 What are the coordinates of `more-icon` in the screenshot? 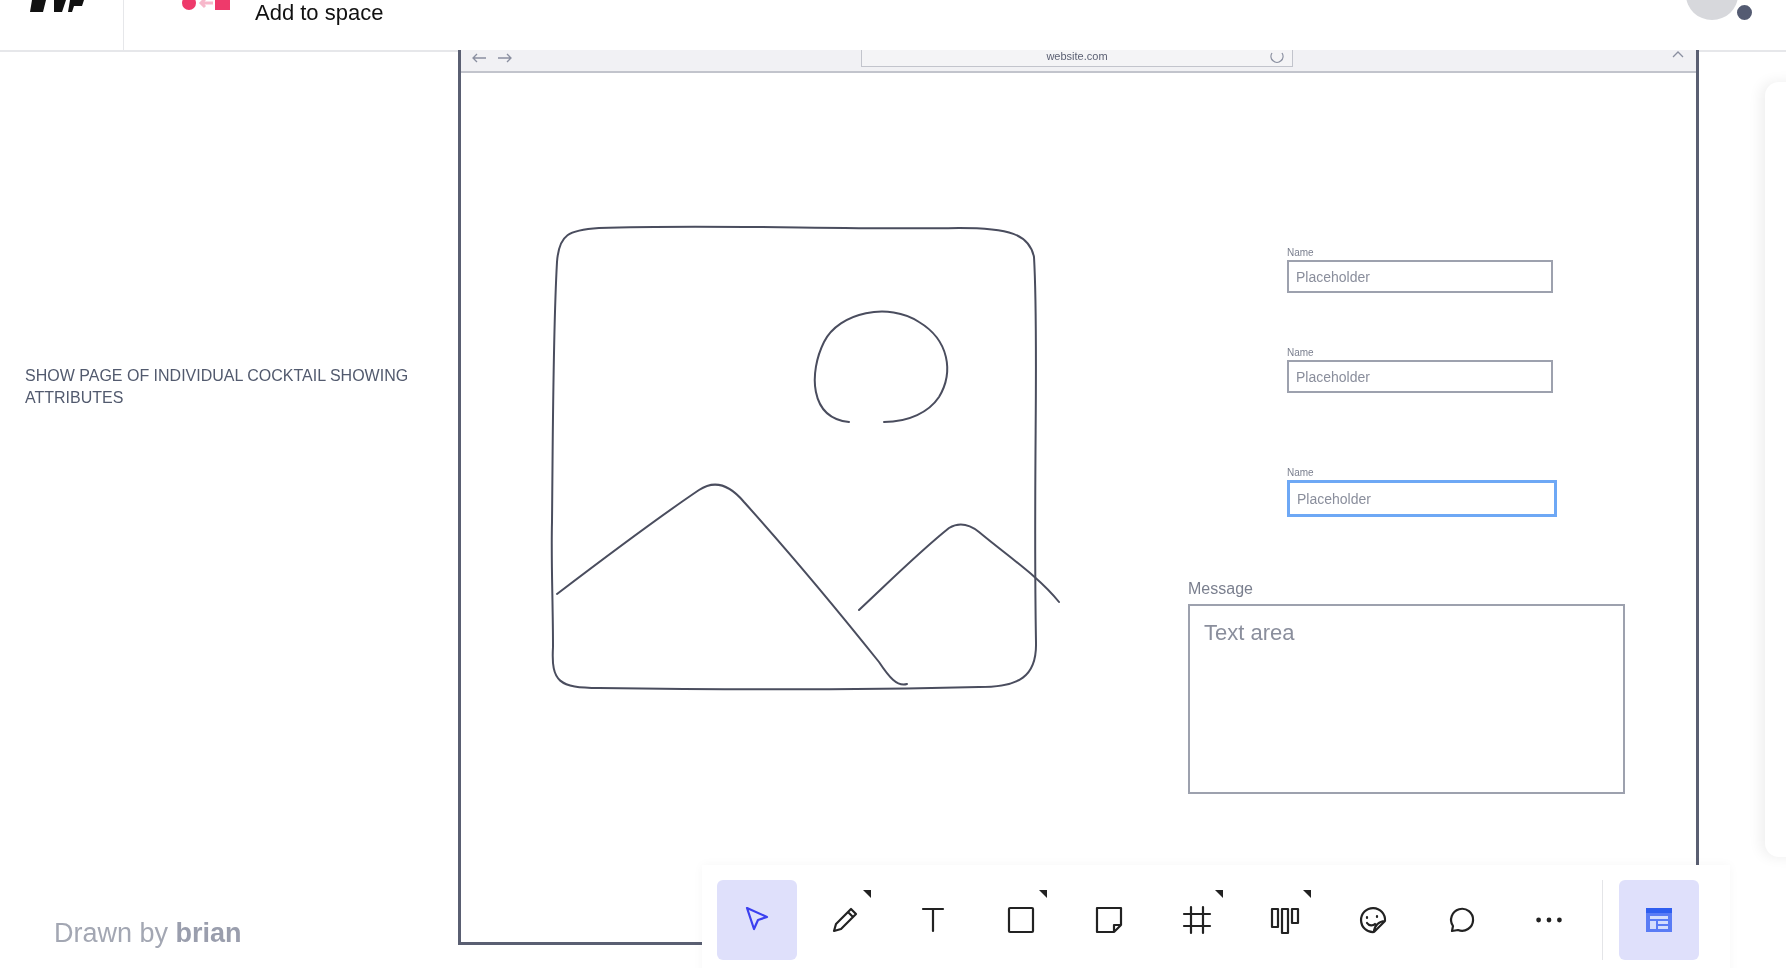 It's located at (1549, 920).